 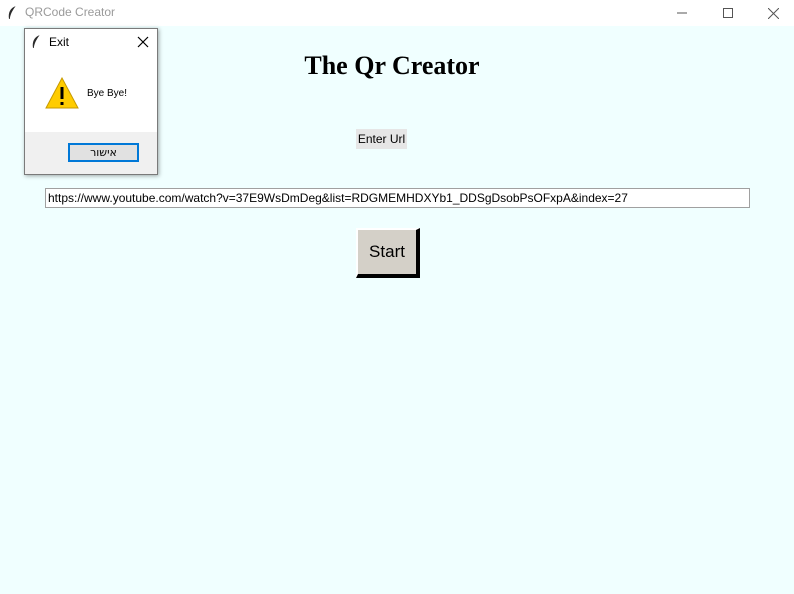 What do you see at coordinates (397, 198) in the screenshot?
I see `url-input` at bounding box center [397, 198].